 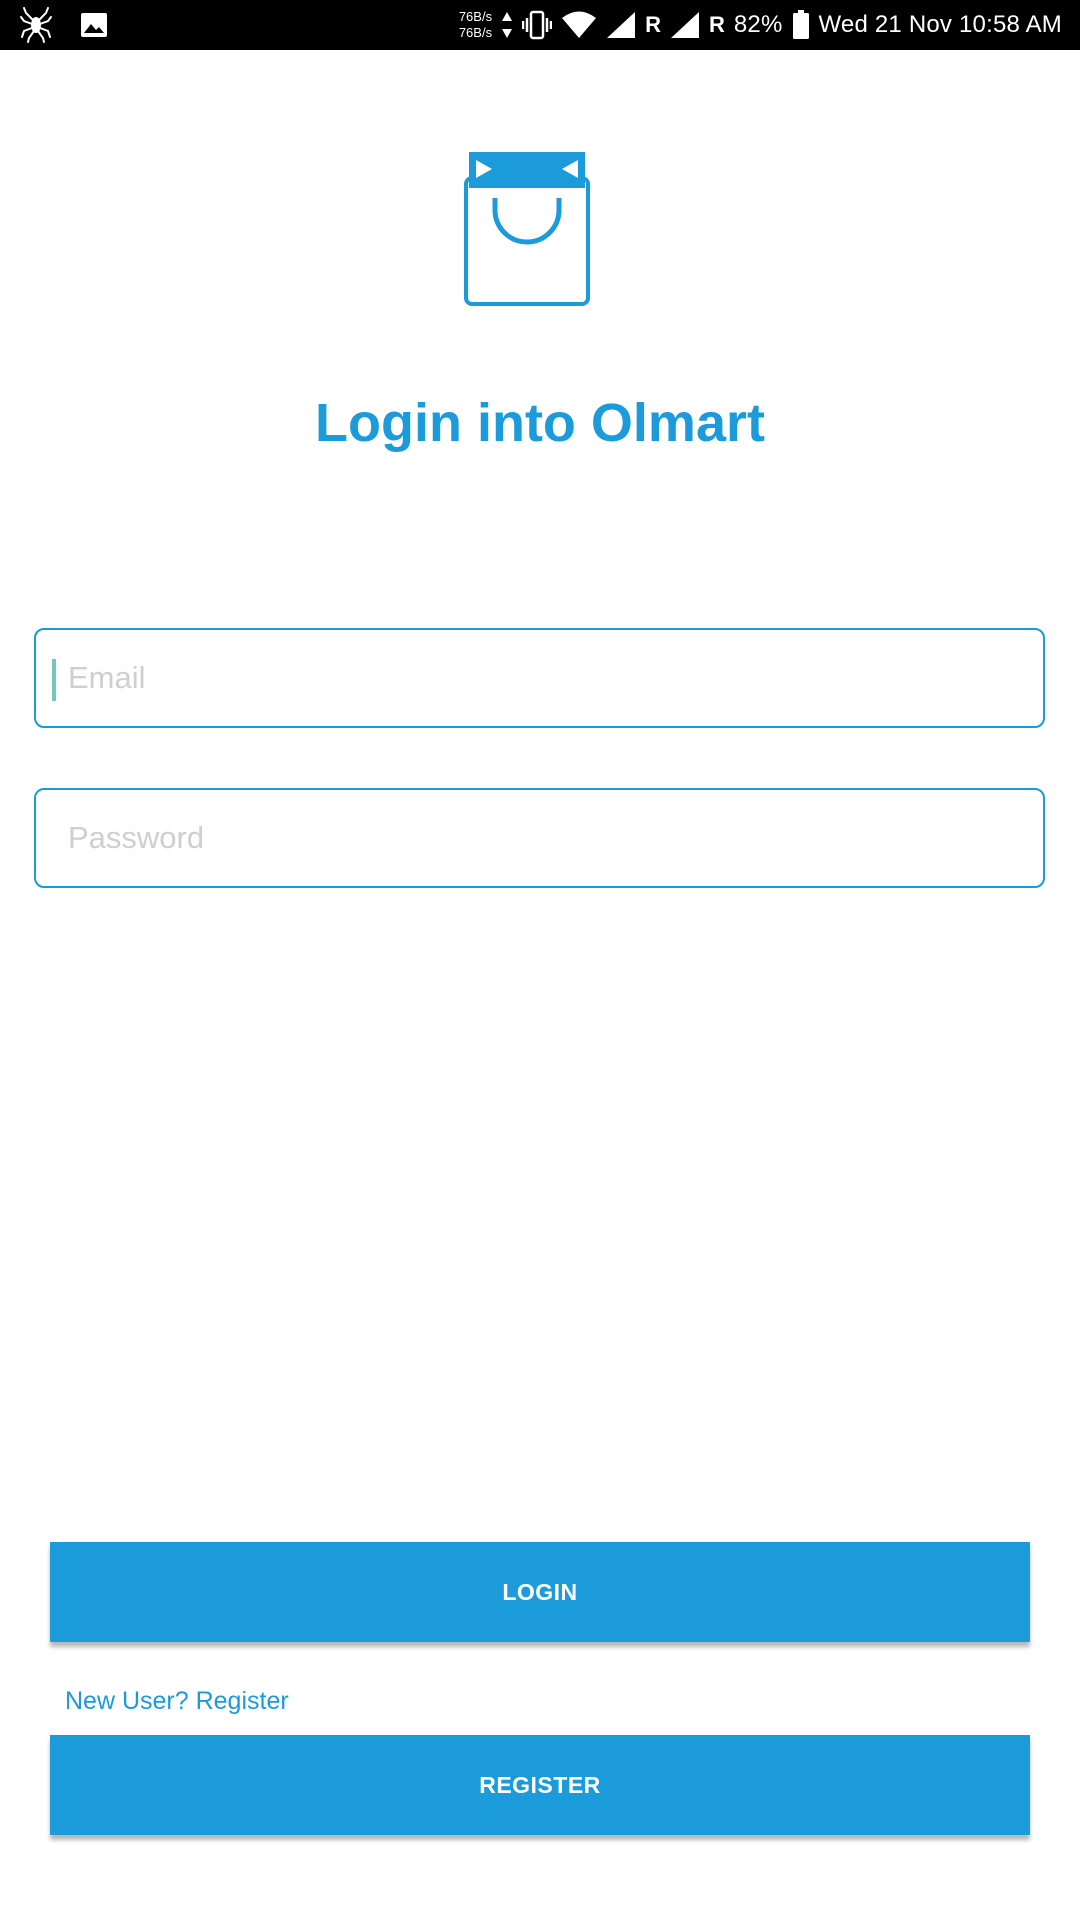 I want to click on data-arrows-icon, so click(x=507, y=25).